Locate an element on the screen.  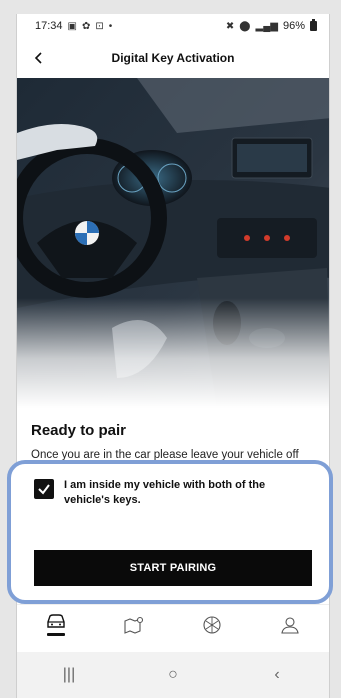
active-tab-indicator is located at coordinates (56, 634).